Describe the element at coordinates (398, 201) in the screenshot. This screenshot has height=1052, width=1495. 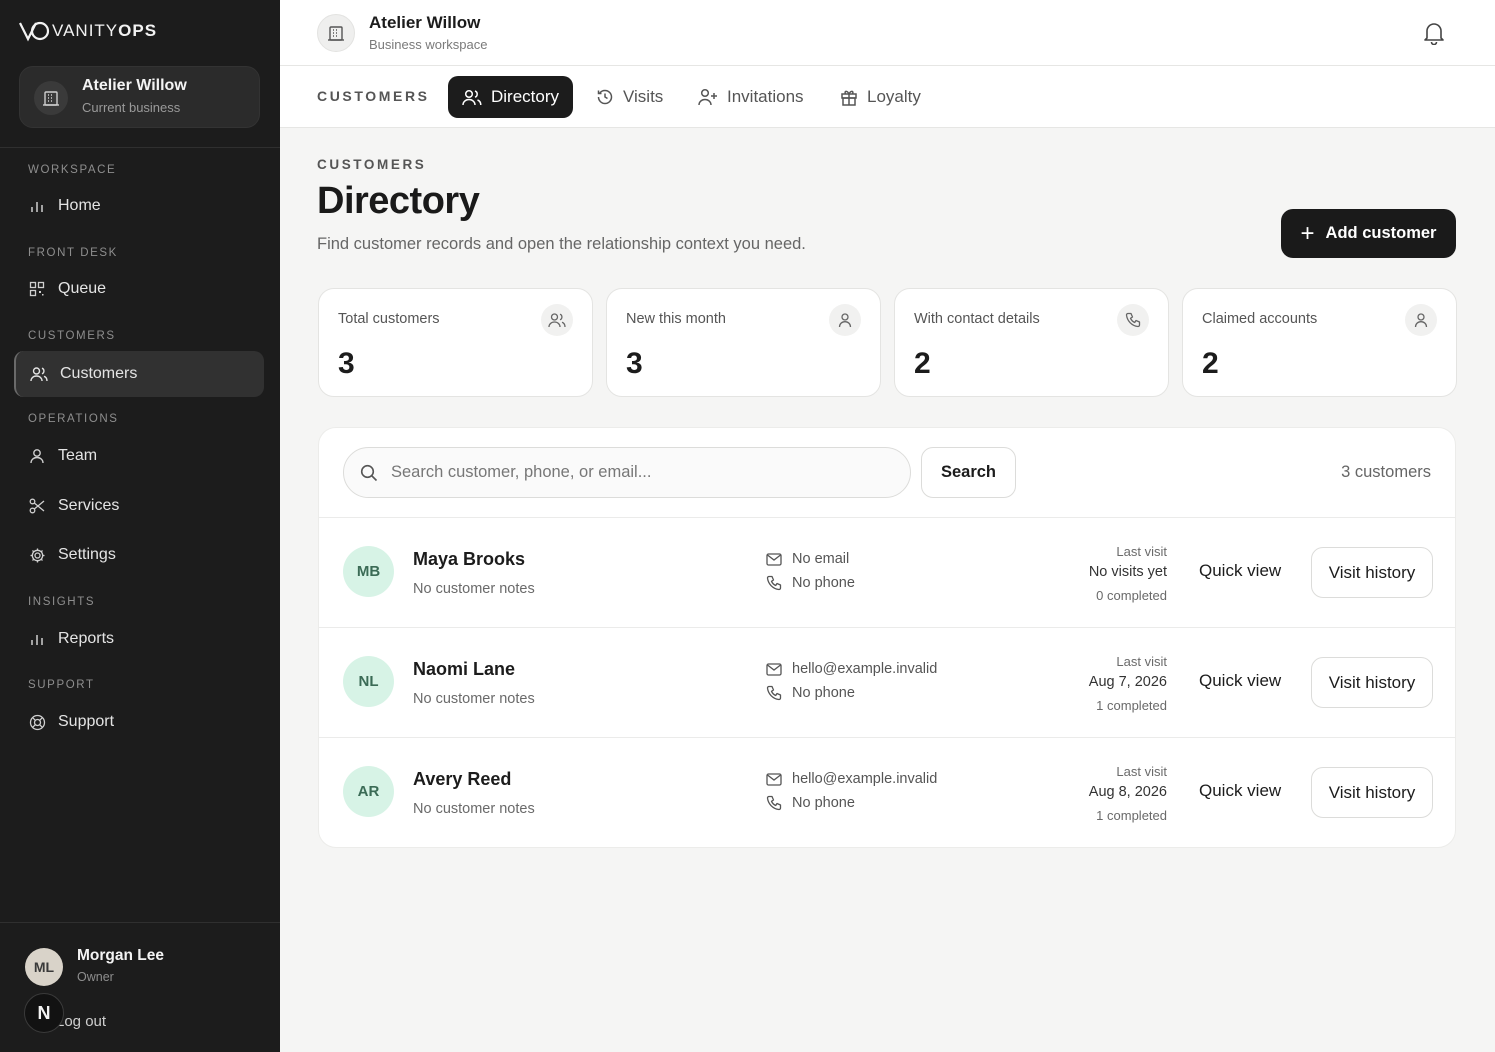
I see `page-title: Directory` at that location.